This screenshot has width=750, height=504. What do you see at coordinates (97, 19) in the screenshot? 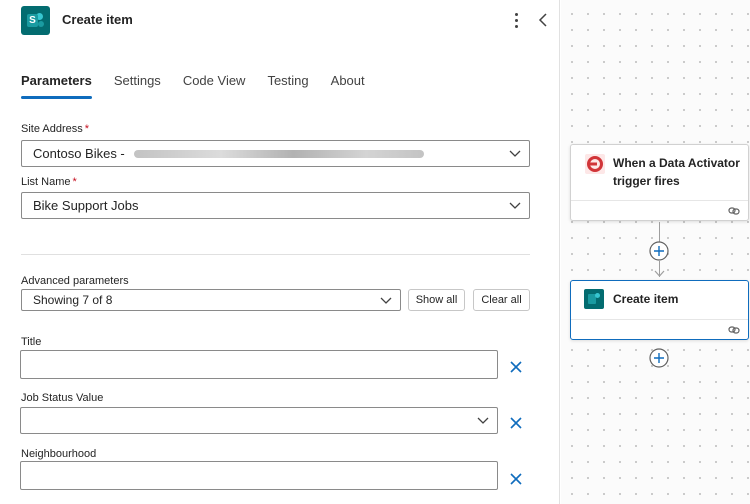
I see `panel-title: Create item` at bounding box center [97, 19].